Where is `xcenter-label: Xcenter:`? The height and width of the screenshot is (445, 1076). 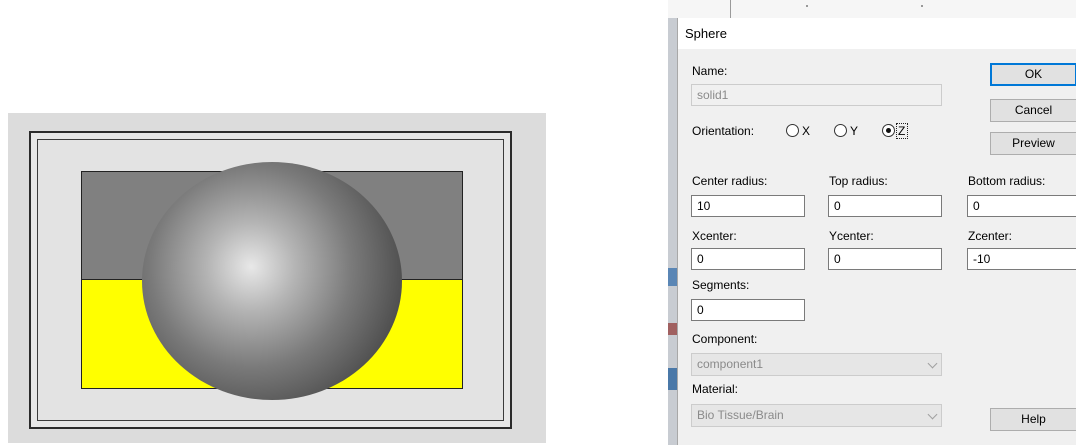
xcenter-label: Xcenter: is located at coordinates (714, 236).